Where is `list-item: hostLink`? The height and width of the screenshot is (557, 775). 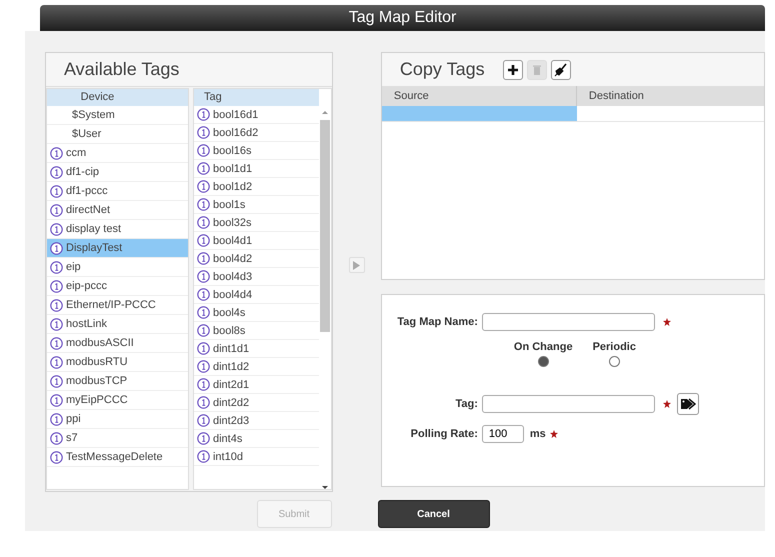
list-item: hostLink is located at coordinates (117, 324).